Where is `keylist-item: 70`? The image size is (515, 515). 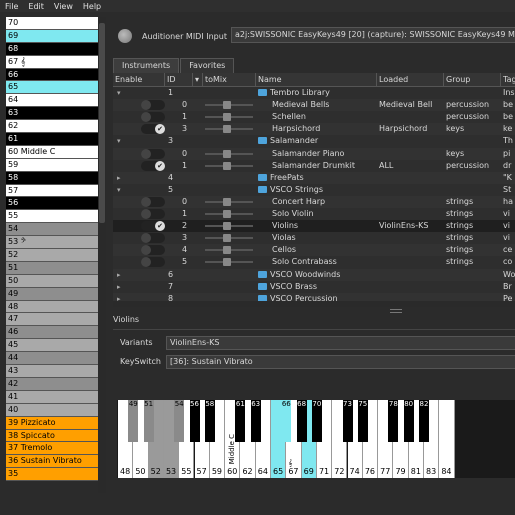
keylist-item: 70 is located at coordinates (52, 23).